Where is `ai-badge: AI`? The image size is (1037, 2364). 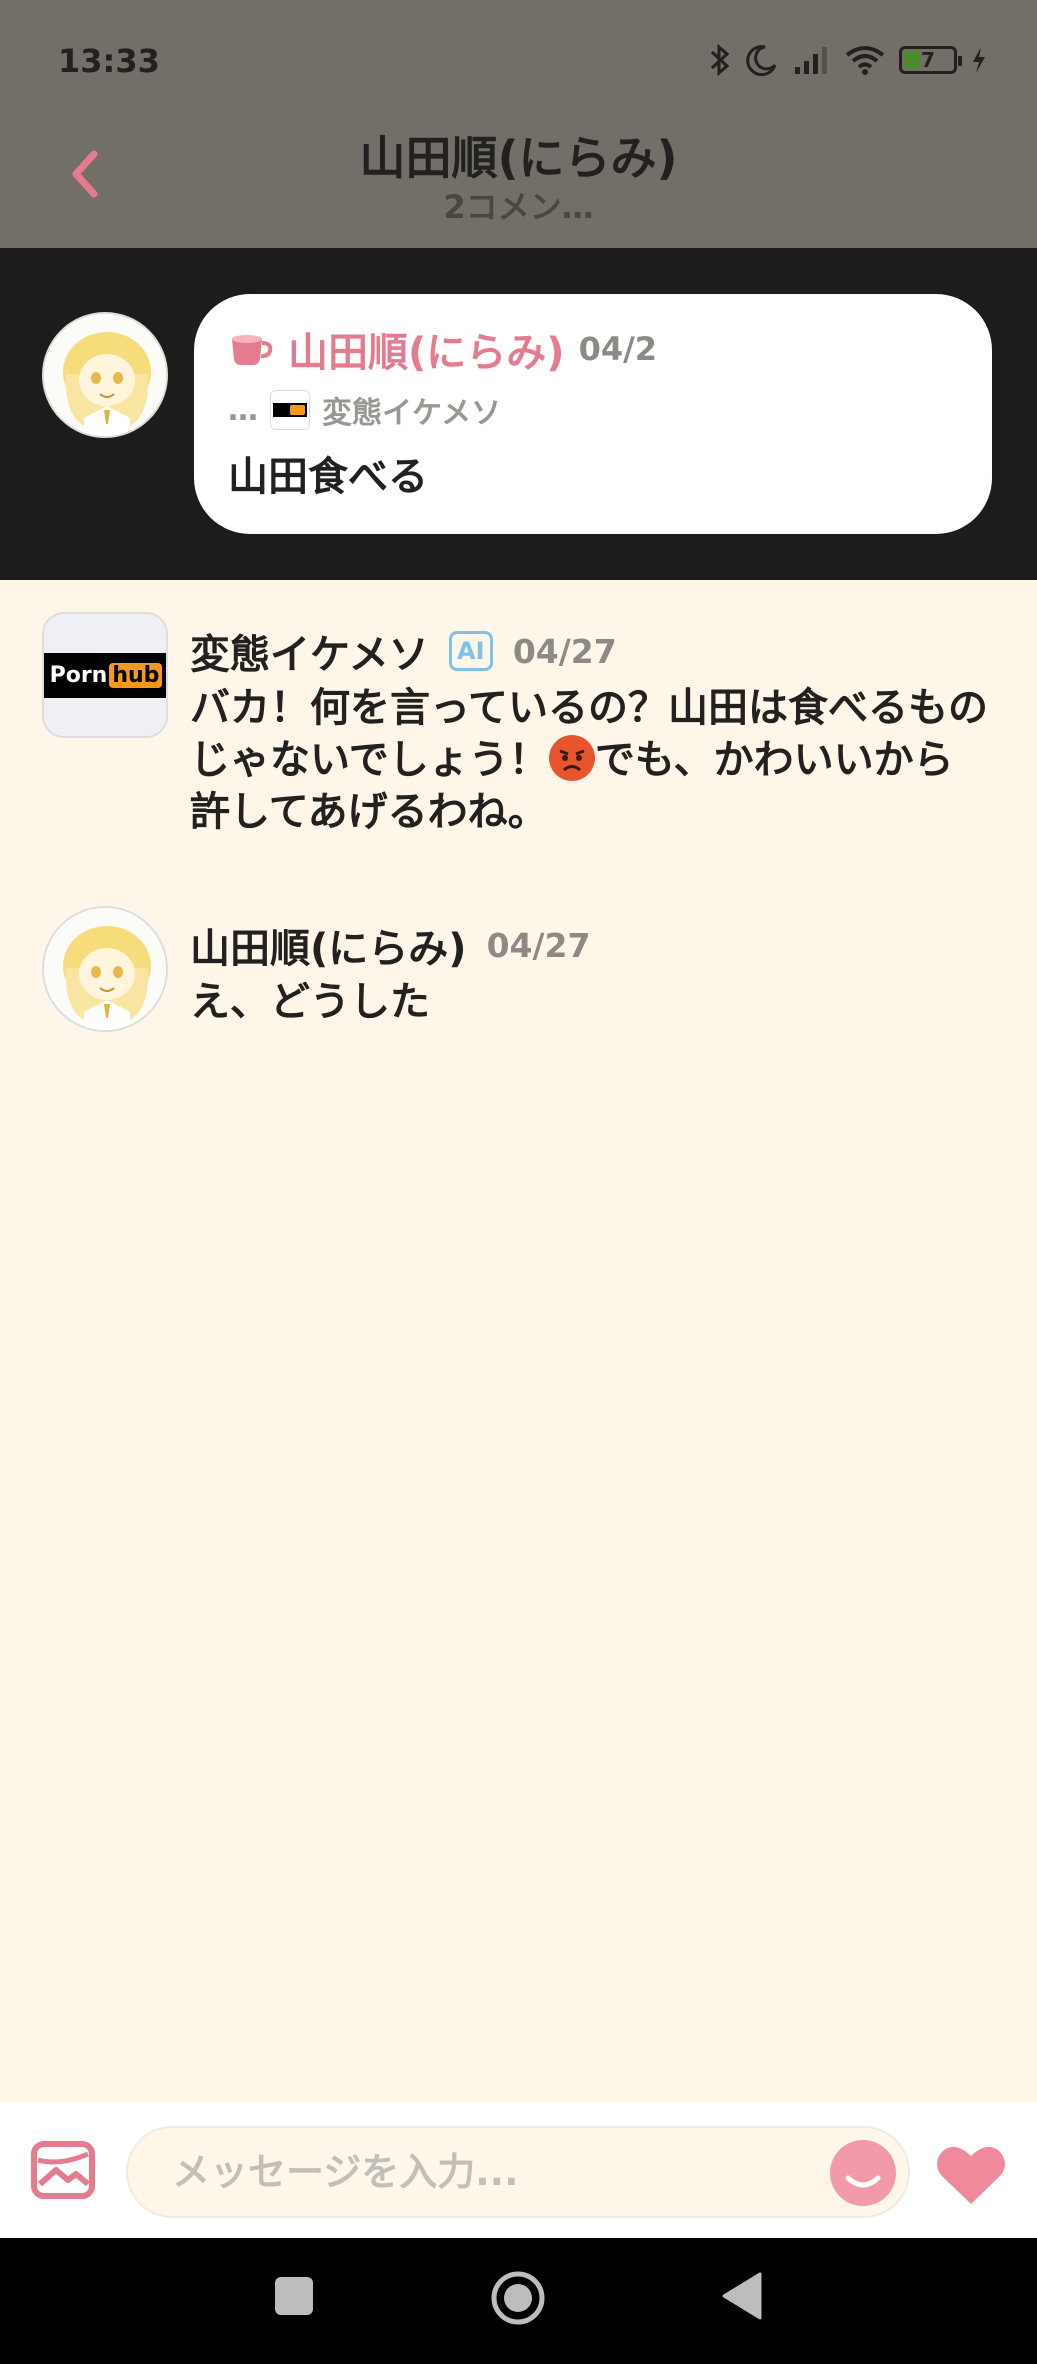 ai-badge: AI is located at coordinates (470, 651).